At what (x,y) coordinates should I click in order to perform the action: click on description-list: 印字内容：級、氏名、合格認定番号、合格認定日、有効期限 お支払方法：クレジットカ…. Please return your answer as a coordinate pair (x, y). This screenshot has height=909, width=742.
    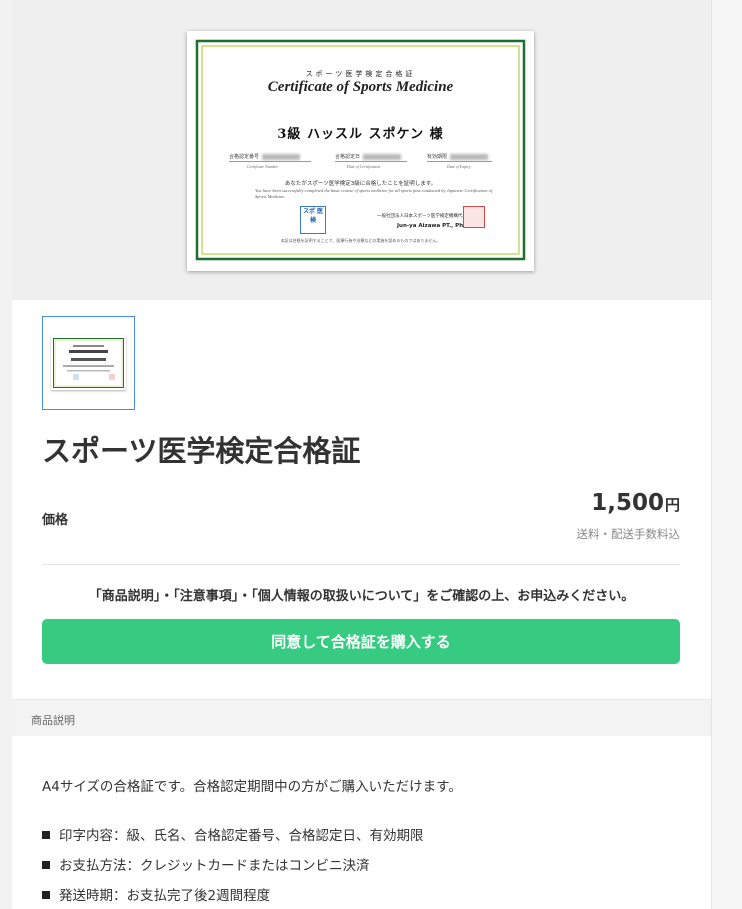
    Looking at the image, I should click on (233, 866).